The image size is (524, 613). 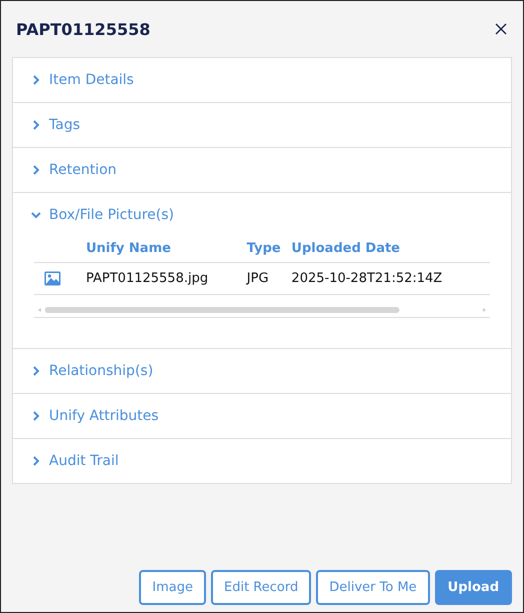 I want to click on section-header: Retention, so click(x=262, y=170).